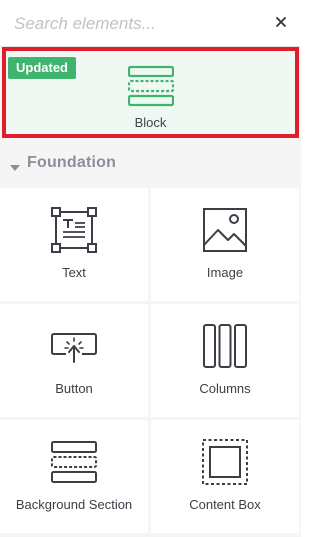 Image resolution: width=320 pixels, height=537 pixels. I want to click on close-icon, so click(281, 22).